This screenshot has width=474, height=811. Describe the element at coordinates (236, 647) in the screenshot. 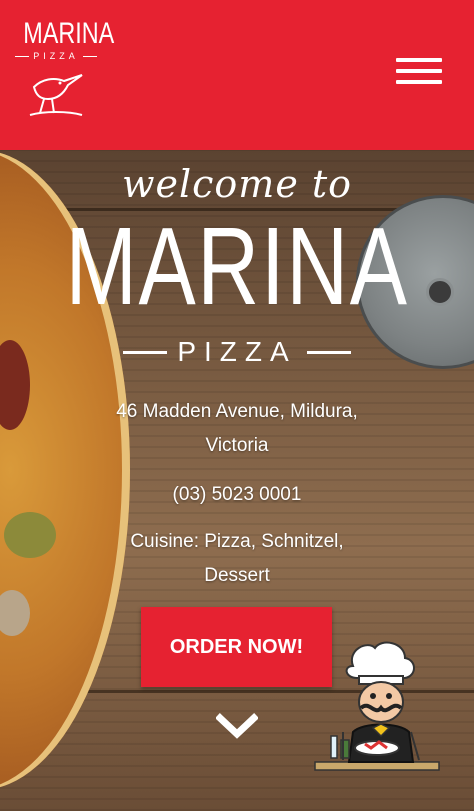

I see `order-now-button: ORDER NOW!` at that location.